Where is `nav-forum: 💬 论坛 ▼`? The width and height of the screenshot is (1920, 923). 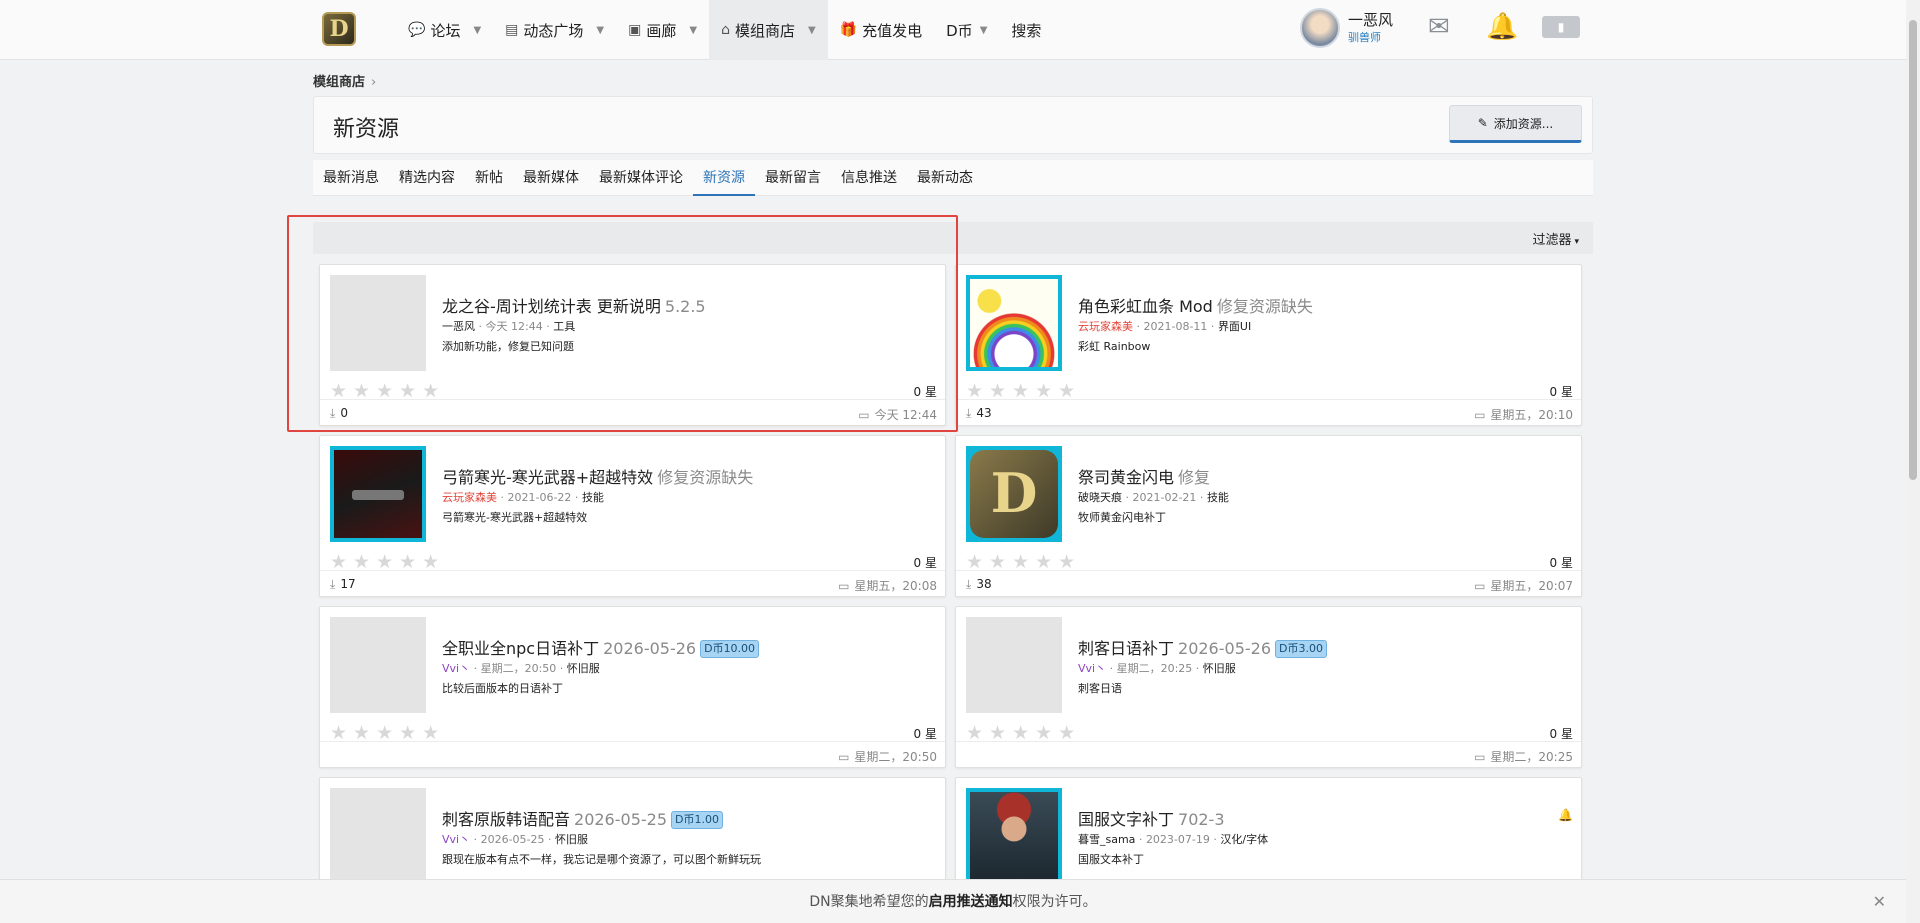 nav-forum: 💬 论坛 ▼ is located at coordinates (444, 30).